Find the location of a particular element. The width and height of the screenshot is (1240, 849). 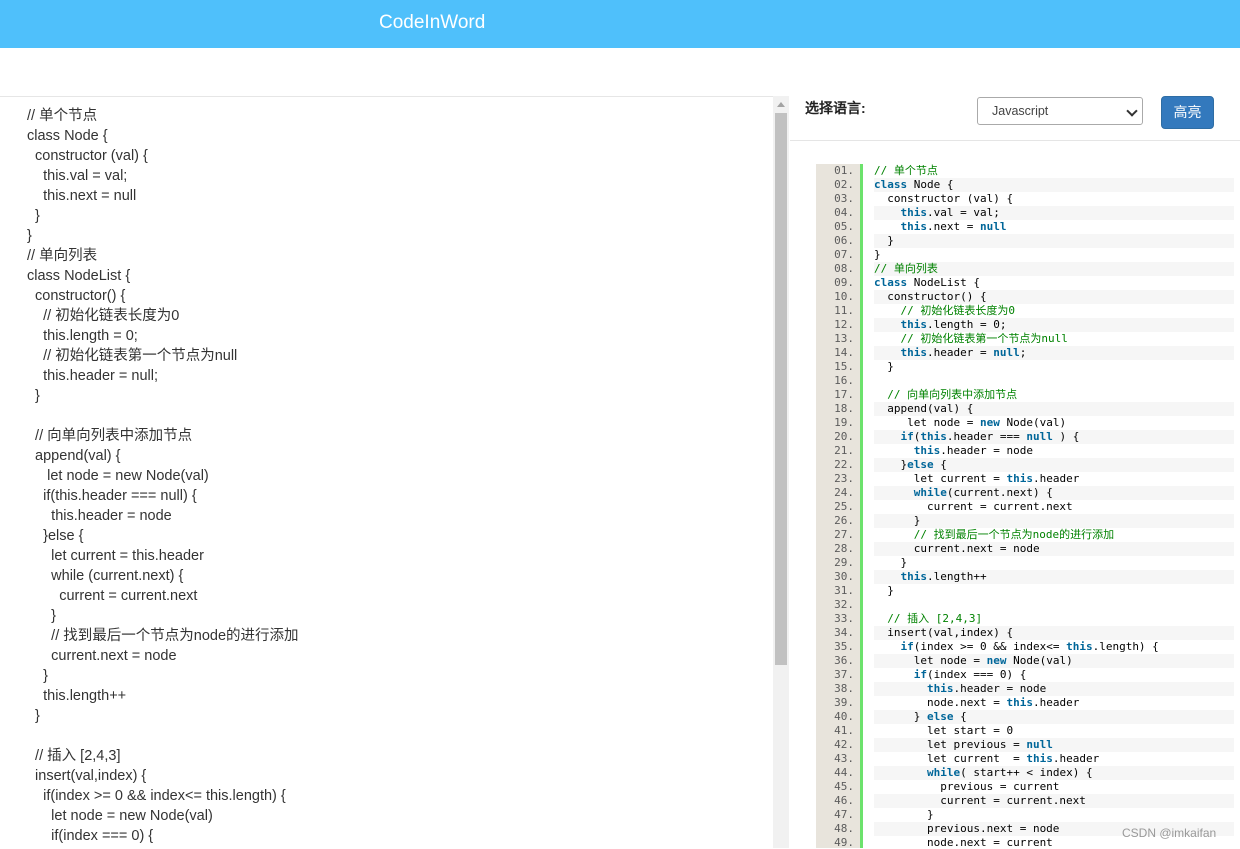

line-number: 07. is located at coordinates (844, 254).